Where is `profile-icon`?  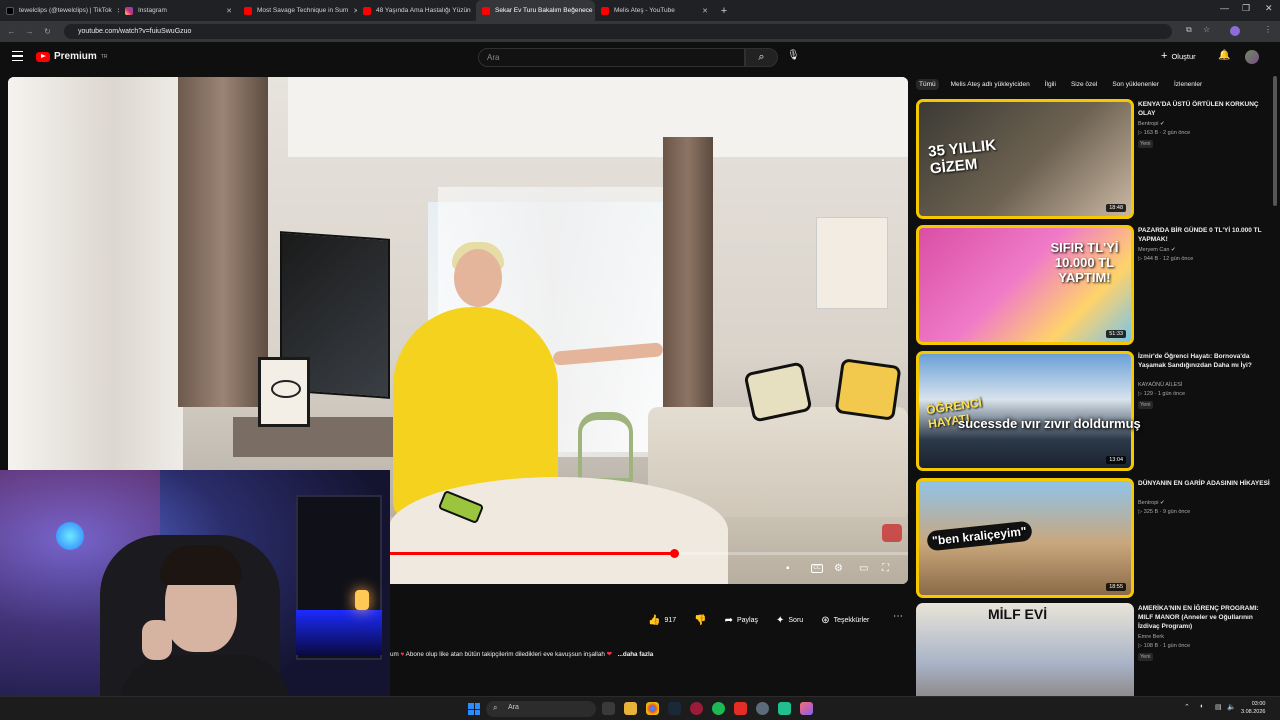
profile-icon is located at coordinates (1235, 31).